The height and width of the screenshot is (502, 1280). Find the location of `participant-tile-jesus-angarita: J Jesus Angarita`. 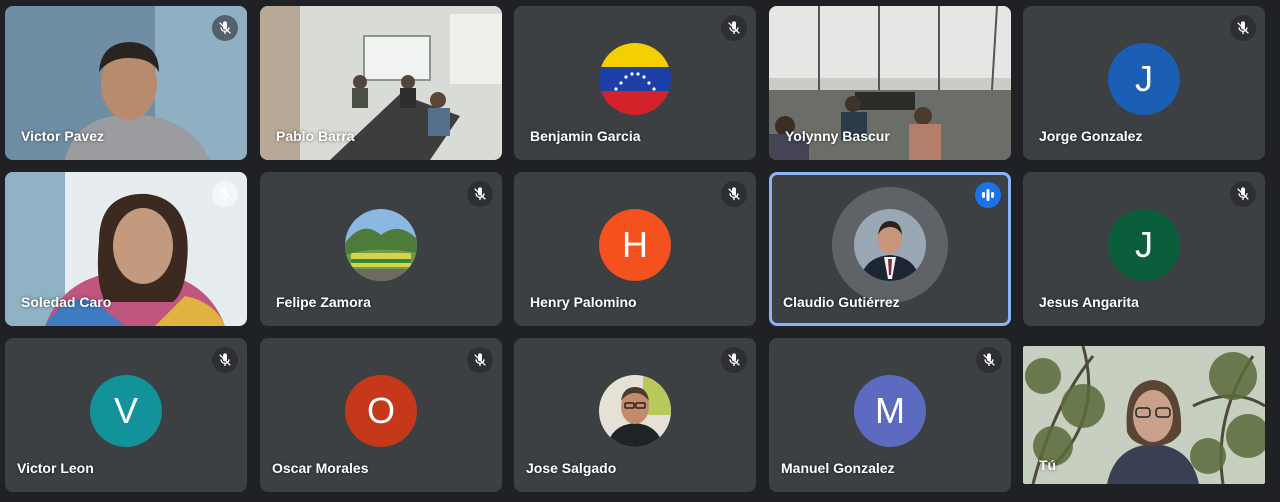

participant-tile-jesus-angarita: J Jesus Angarita is located at coordinates (1144, 249).